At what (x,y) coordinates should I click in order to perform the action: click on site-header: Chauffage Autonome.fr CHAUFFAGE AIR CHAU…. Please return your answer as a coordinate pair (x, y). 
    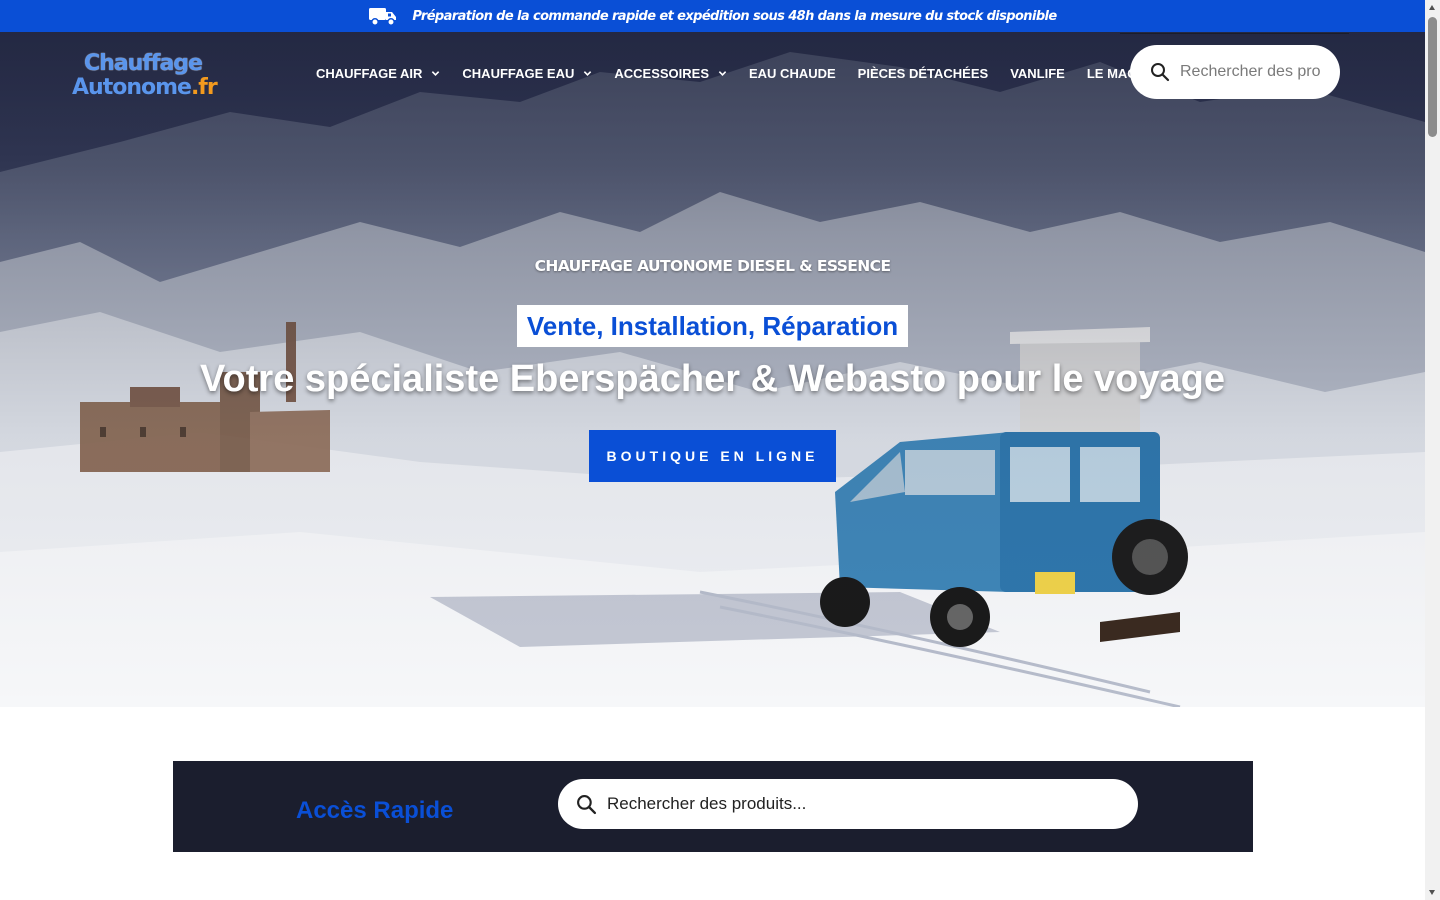
    Looking at the image, I should click on (712, 75).